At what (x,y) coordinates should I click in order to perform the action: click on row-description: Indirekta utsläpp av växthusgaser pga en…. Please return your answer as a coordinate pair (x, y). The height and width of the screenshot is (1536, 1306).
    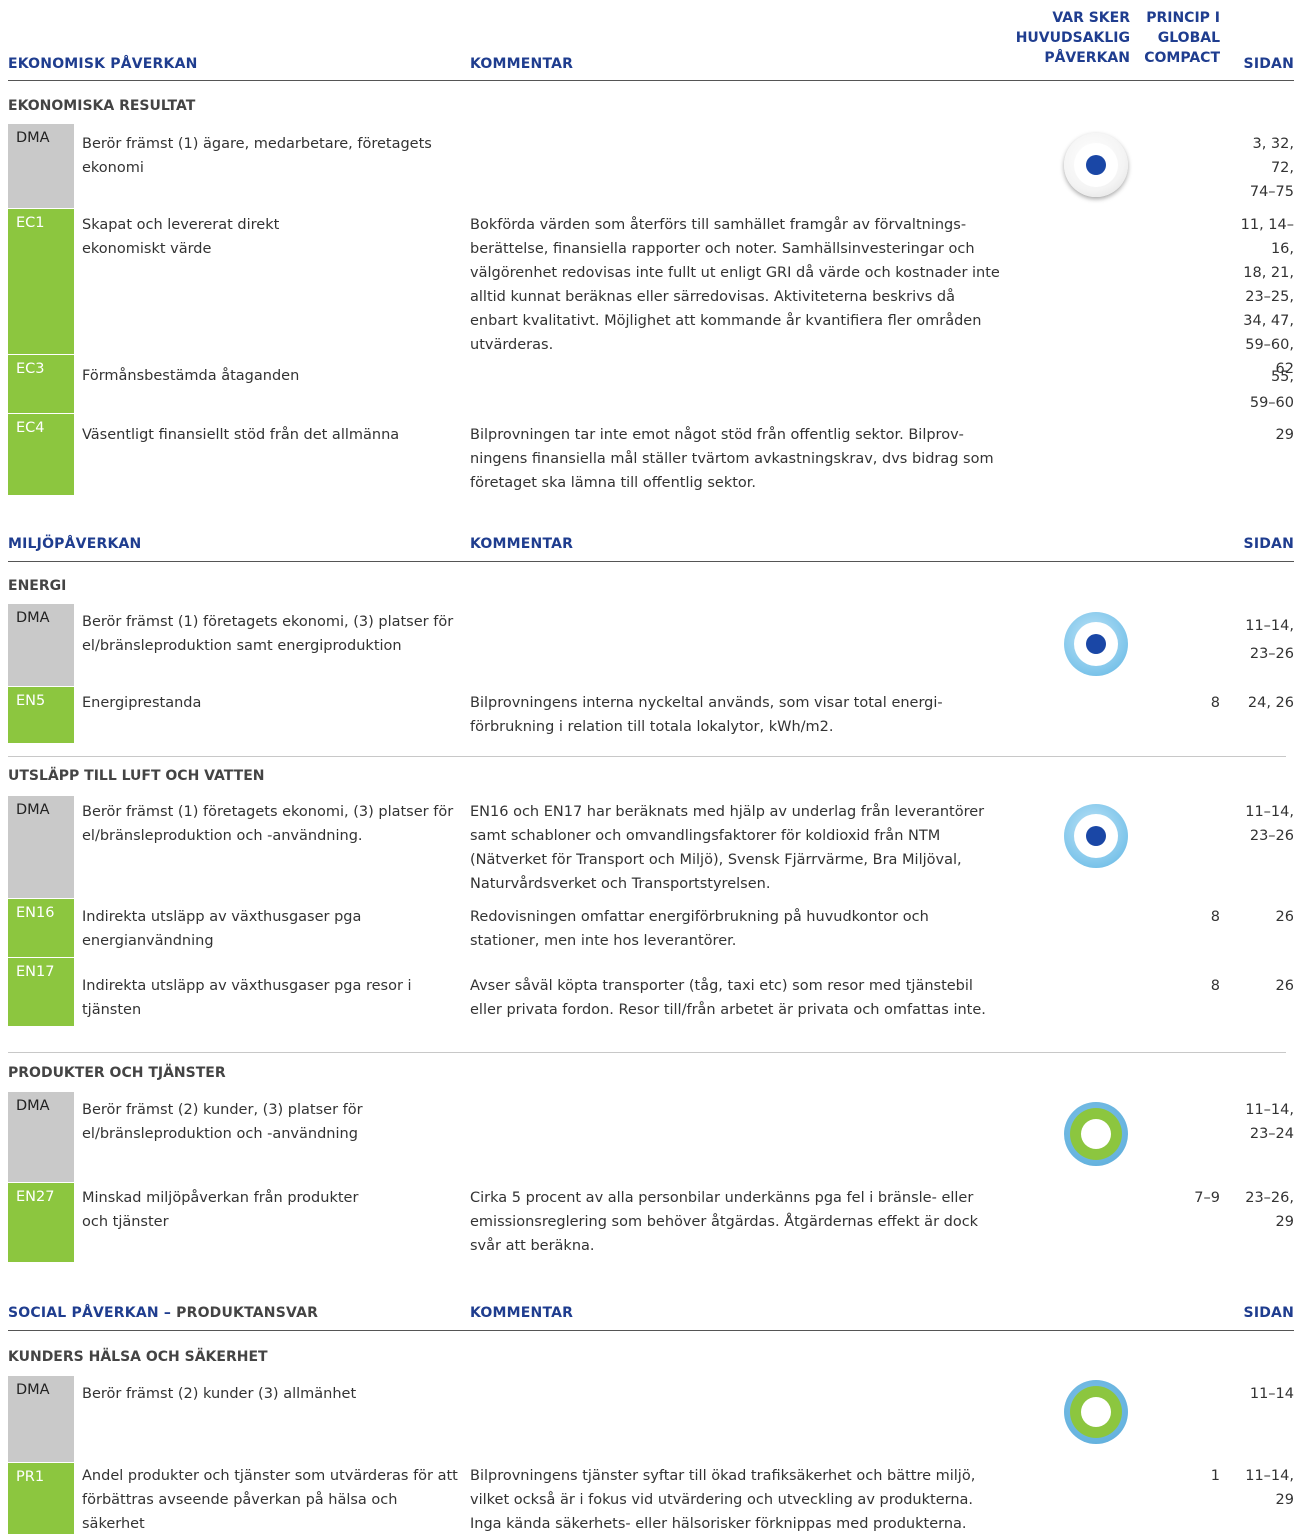
    Looking at the image, I should click on (222, 929).